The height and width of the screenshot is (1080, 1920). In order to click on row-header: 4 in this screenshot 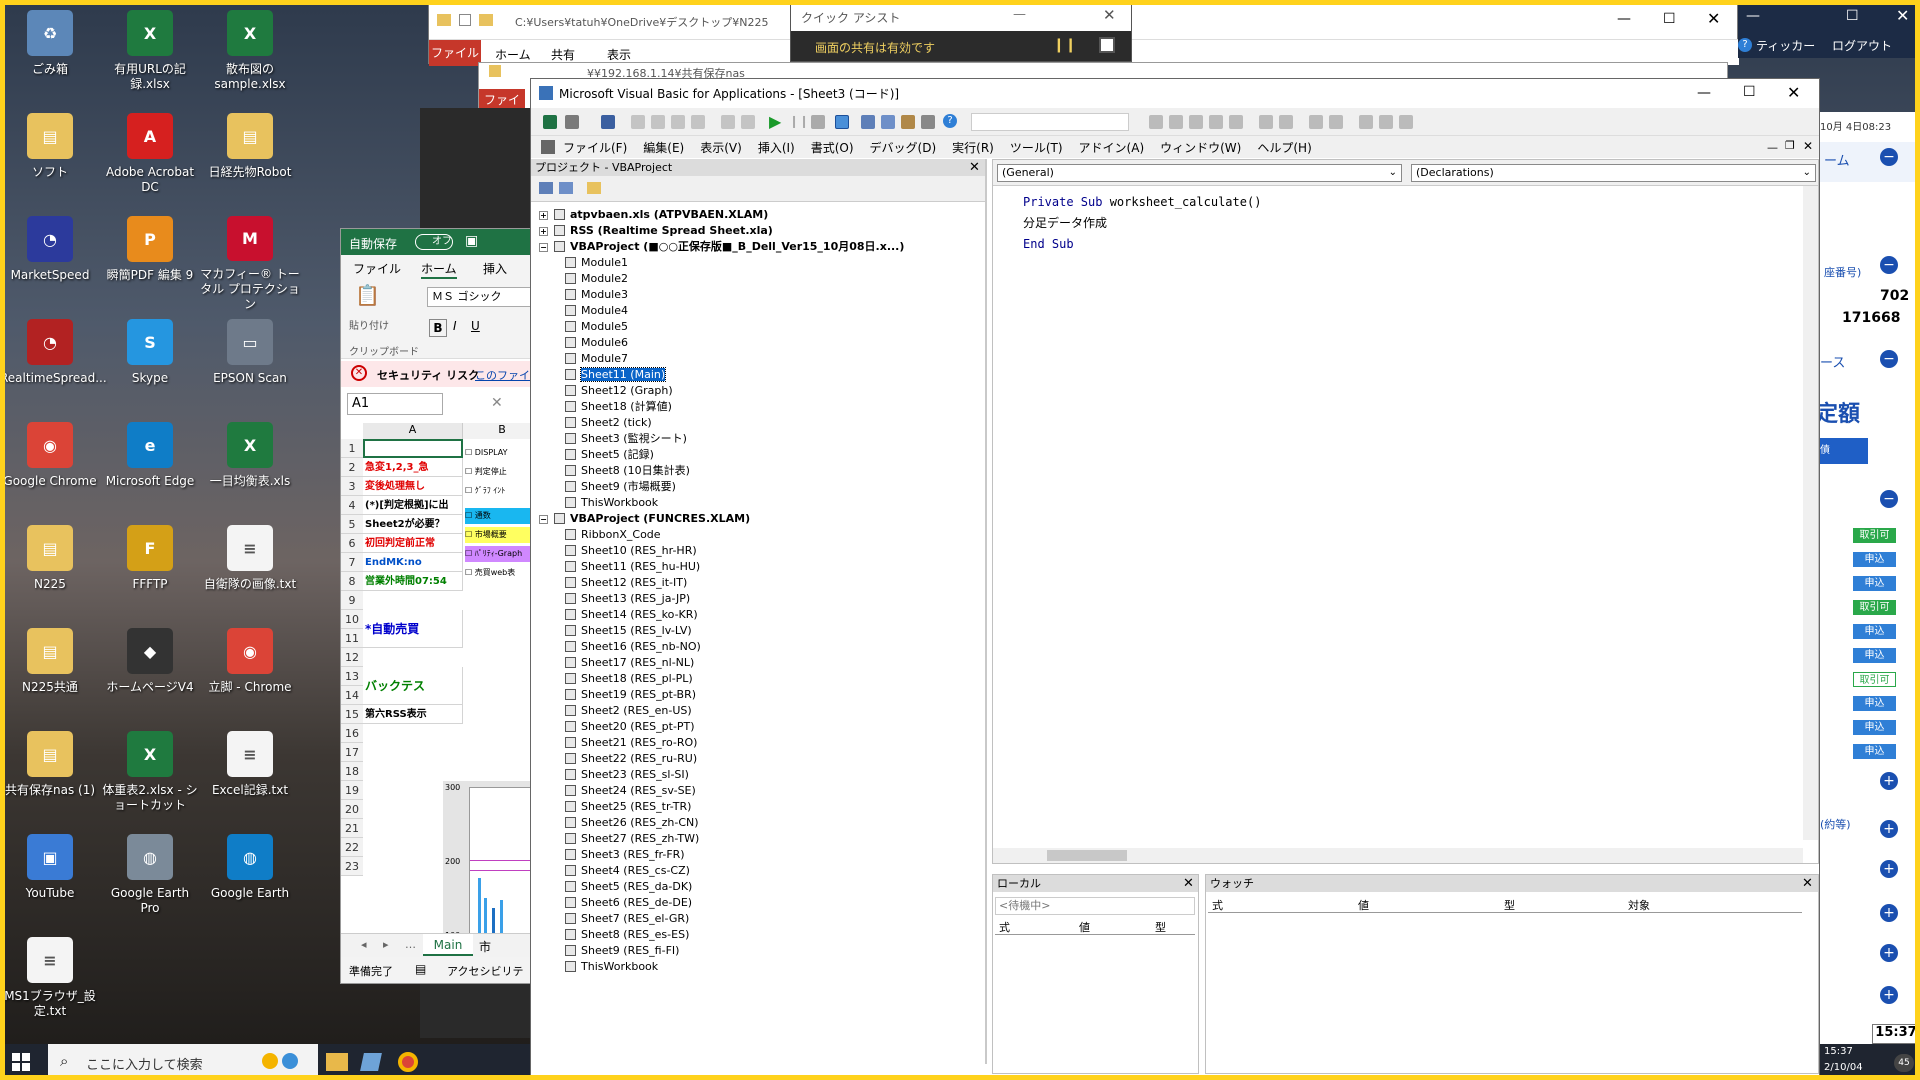, I will do `click(352, 505)`.